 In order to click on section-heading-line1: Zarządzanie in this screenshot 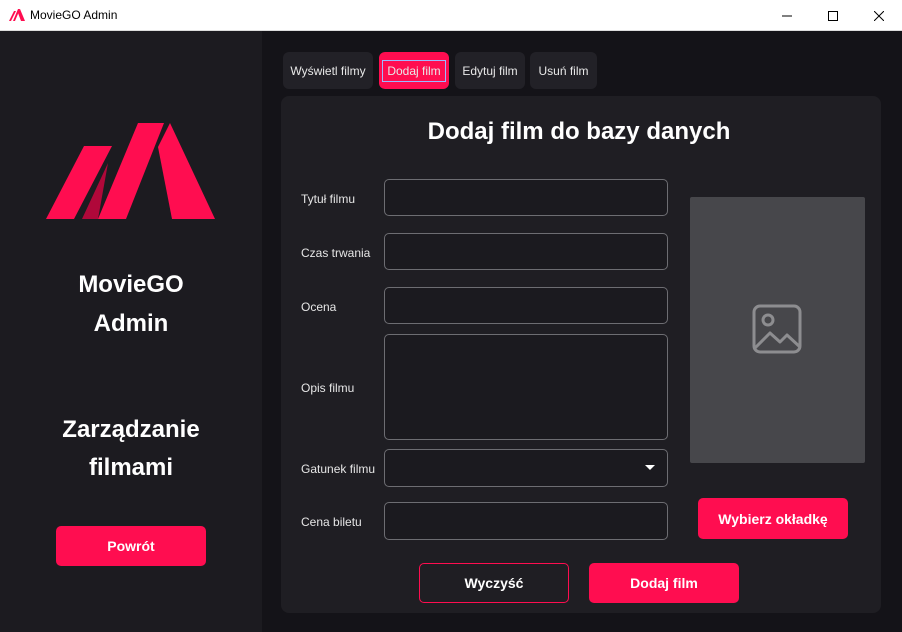, I will do `click(131, 429)`.